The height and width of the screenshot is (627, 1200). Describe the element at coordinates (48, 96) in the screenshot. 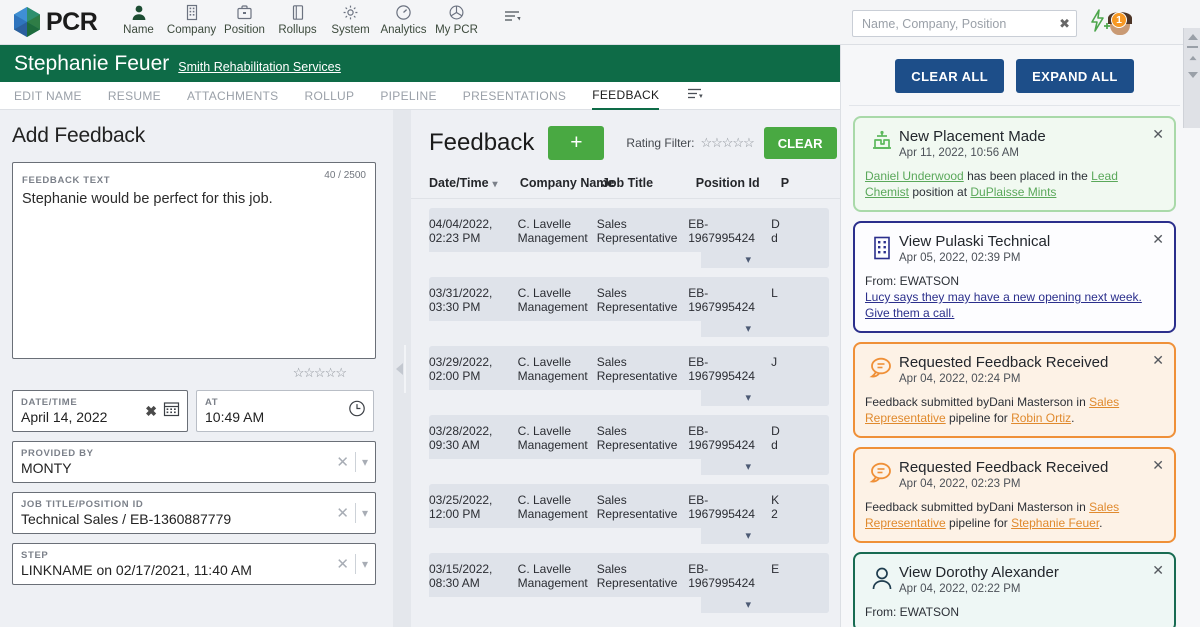

I see `tab-edit-name: EDIT NAME` at that location.